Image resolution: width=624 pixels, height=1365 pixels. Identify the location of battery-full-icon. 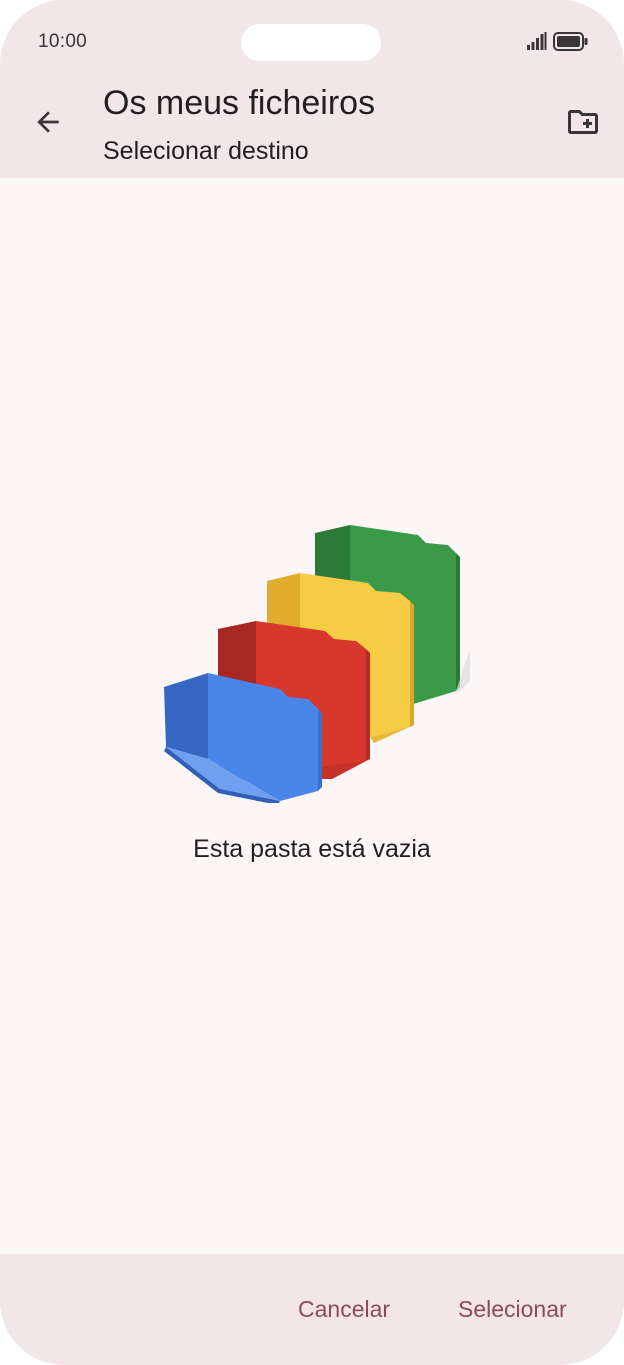
(571, 44).